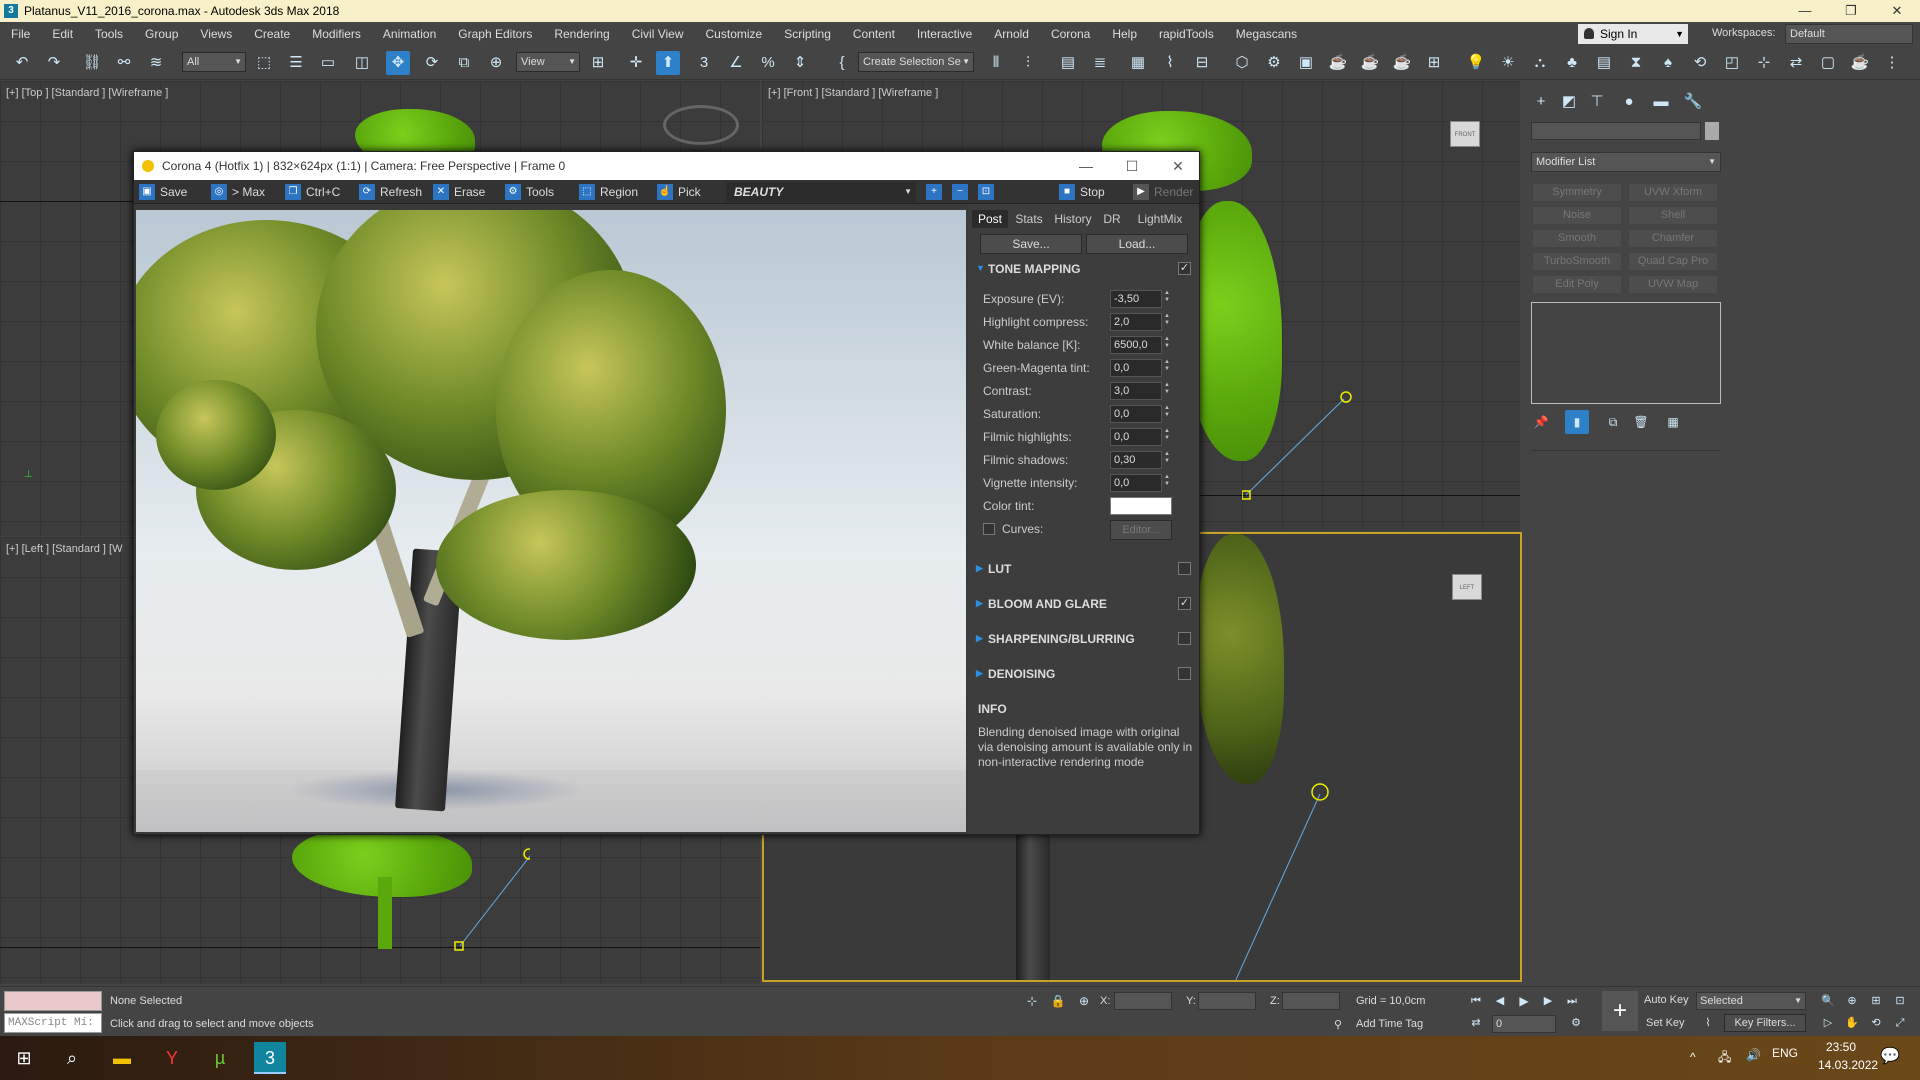 The width and height of the screenshot is (1920, 1080). I want to click on spinner-snap-icon: ⇕, so click(800, 63).